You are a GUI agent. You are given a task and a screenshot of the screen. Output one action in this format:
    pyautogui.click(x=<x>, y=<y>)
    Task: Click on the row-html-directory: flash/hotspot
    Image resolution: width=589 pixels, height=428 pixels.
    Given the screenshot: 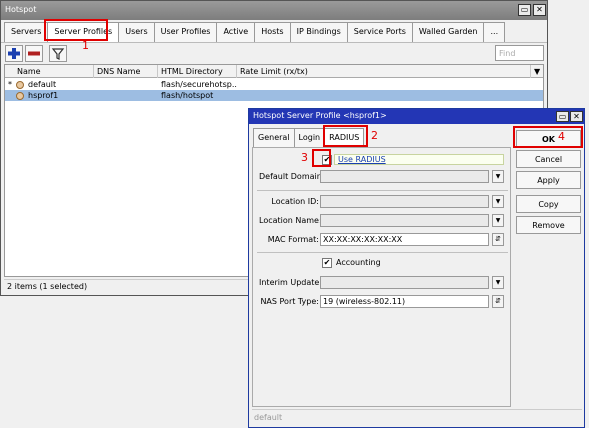 What is the action you would take?
    pyautogui.click(x=187, y=95)
    